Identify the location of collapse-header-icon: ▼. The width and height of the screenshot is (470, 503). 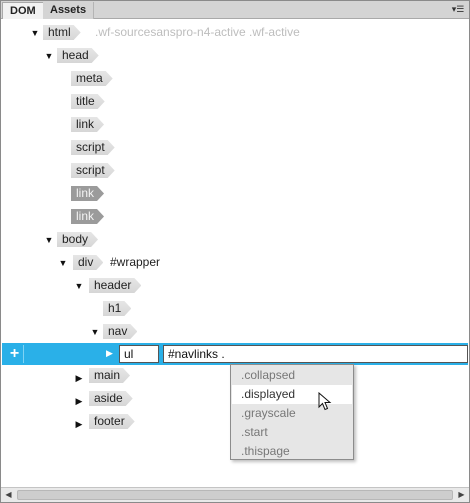
(79, 286).